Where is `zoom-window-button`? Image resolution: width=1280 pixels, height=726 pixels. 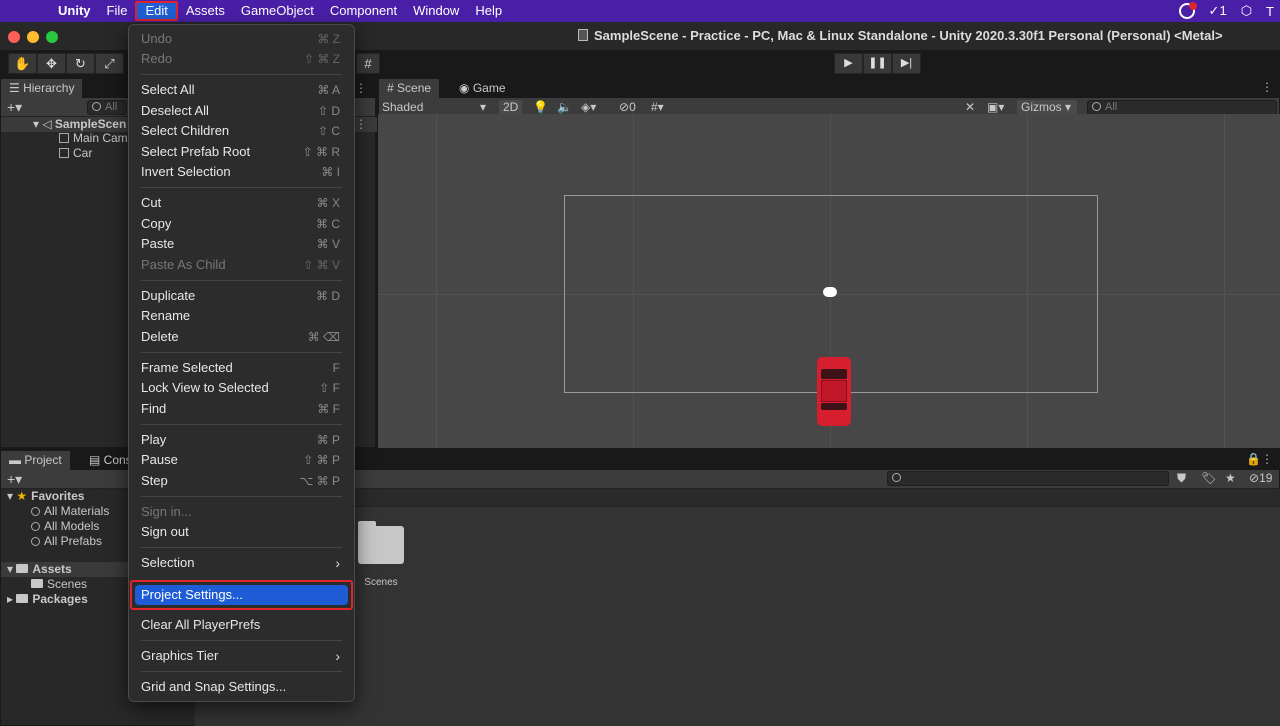 zoom-window-button is located at coordinates (52, 37).